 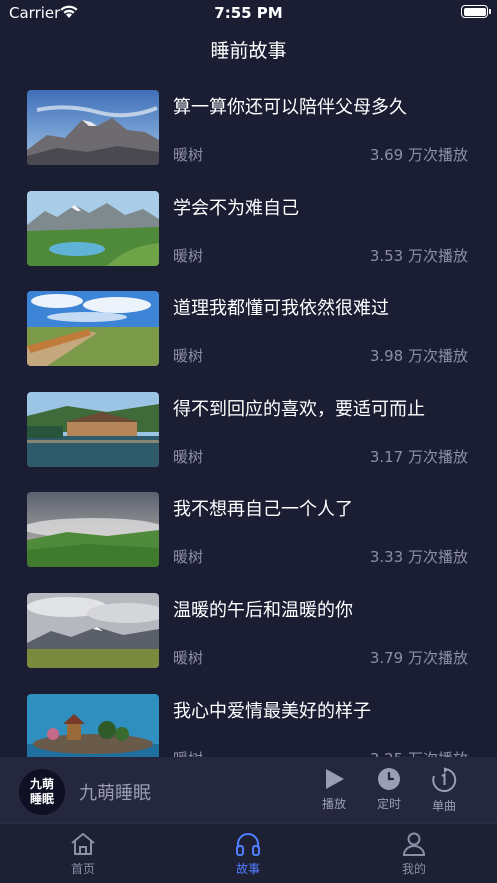 What do you see at coordinates (418, 657) in the screenshot?
I see `story-play-count: 3.79 万次播放` at bounding box center [418, 657].